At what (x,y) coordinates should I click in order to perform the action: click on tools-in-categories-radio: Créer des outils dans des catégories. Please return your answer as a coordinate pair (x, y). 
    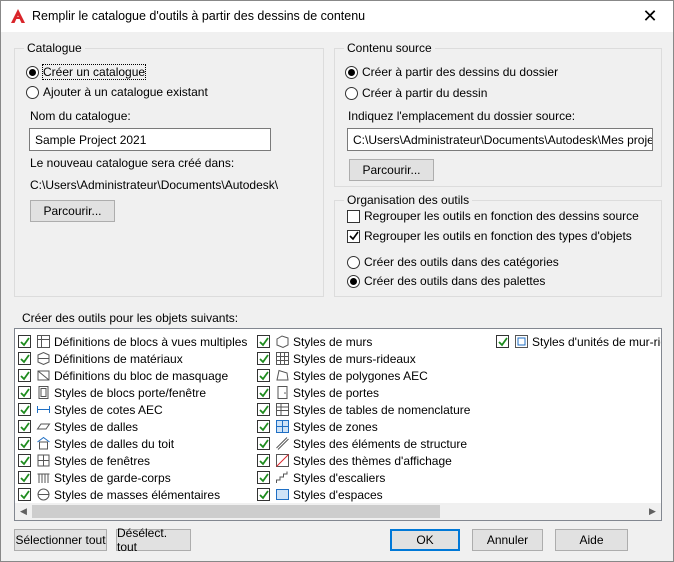
    Looking at the image, I should click on (453, 262).